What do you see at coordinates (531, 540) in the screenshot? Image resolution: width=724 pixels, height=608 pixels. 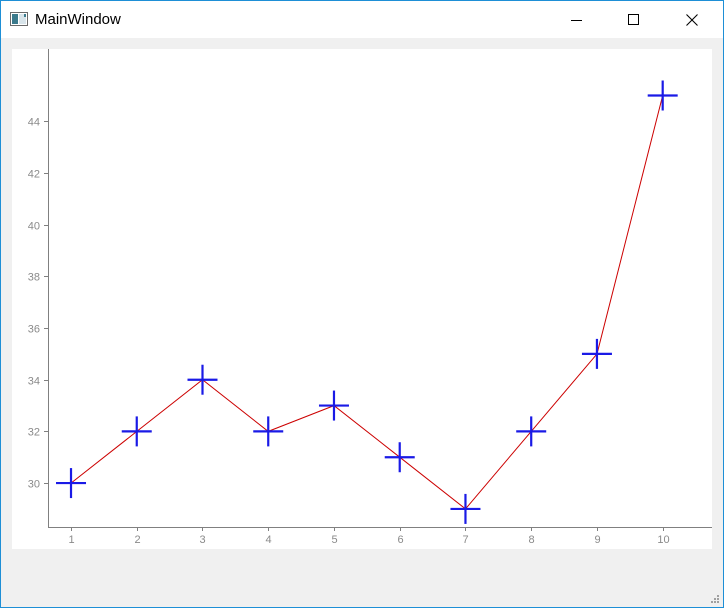 I see `x-tick-label: 8` at bounding box center [531, 540].